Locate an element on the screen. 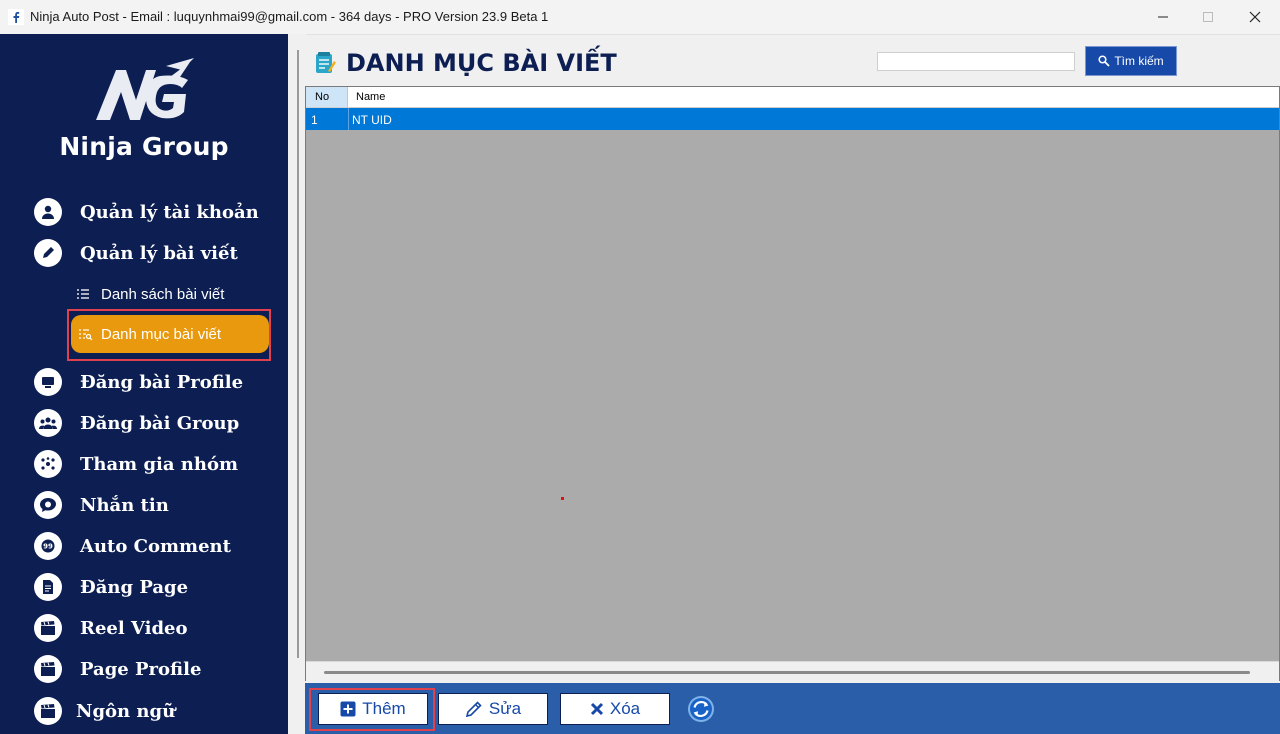  user-icon is located at coordinates (48, 212).